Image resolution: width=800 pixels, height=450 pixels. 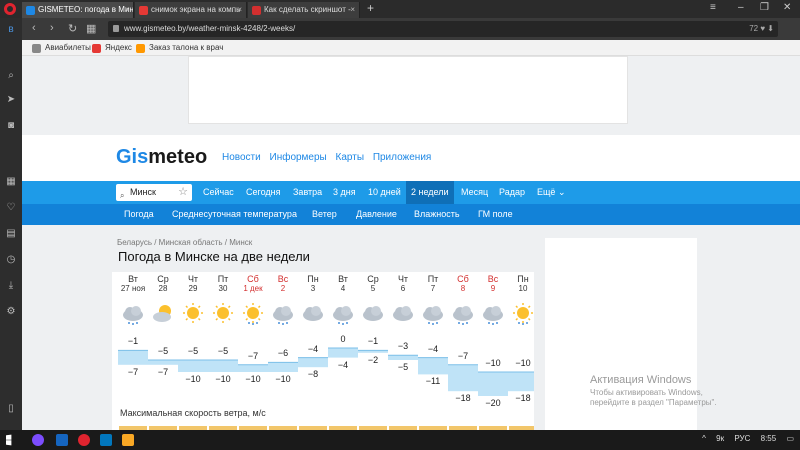 I want to click on tab-today: Сегодня, so click(x=263, y=192).